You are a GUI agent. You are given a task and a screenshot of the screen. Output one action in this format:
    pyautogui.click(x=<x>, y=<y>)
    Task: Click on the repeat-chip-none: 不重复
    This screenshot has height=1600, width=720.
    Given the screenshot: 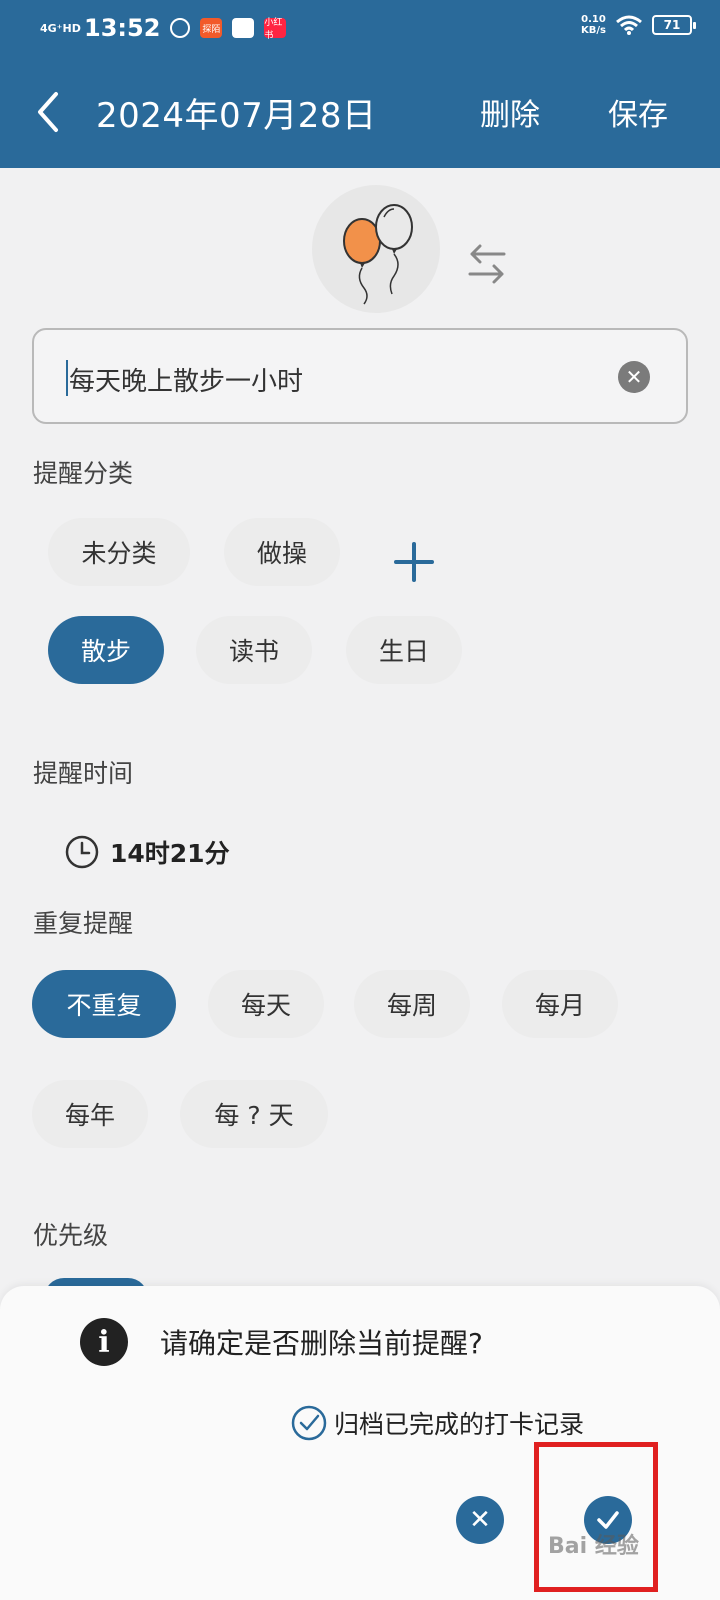 What is the action you would take?
    pyautogui.click(x=104, y=1004)
    